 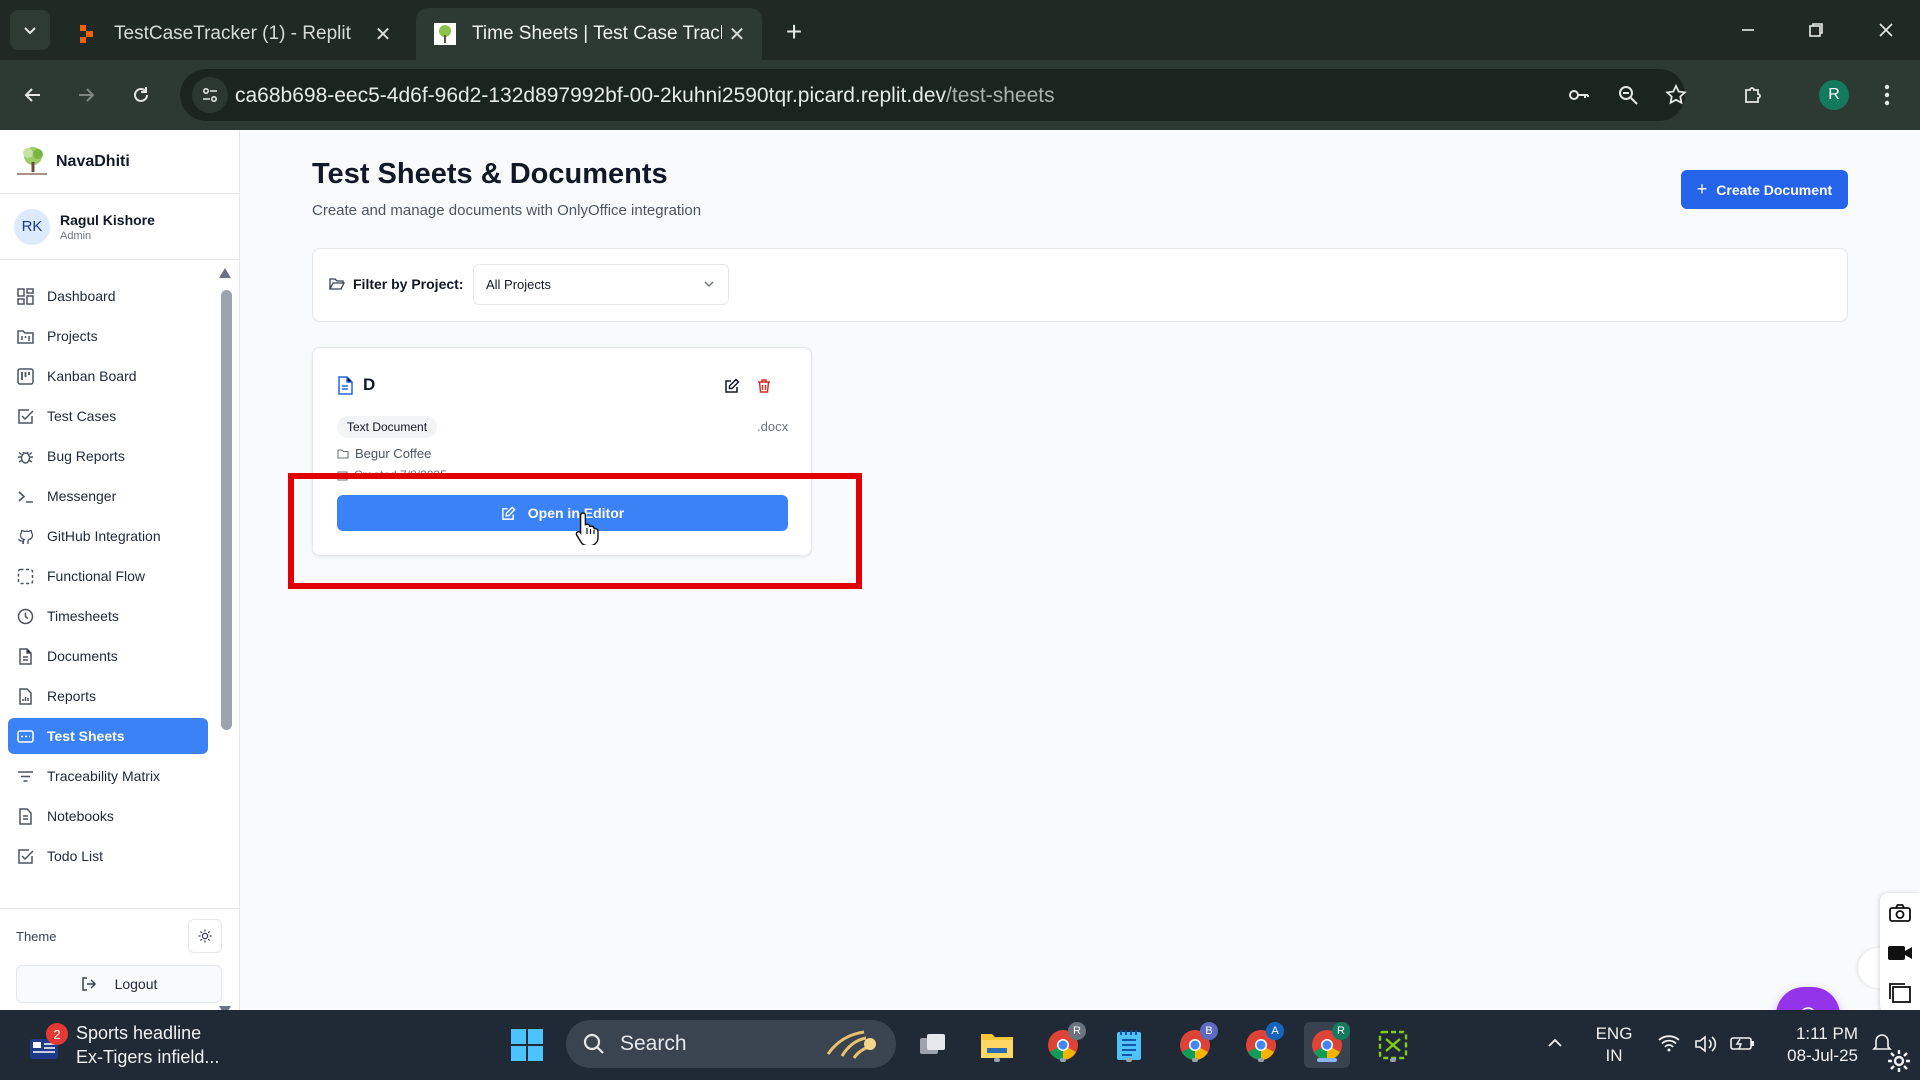 I want to click on sidebar-item-label: Messenger, so click(x=82, y=496).